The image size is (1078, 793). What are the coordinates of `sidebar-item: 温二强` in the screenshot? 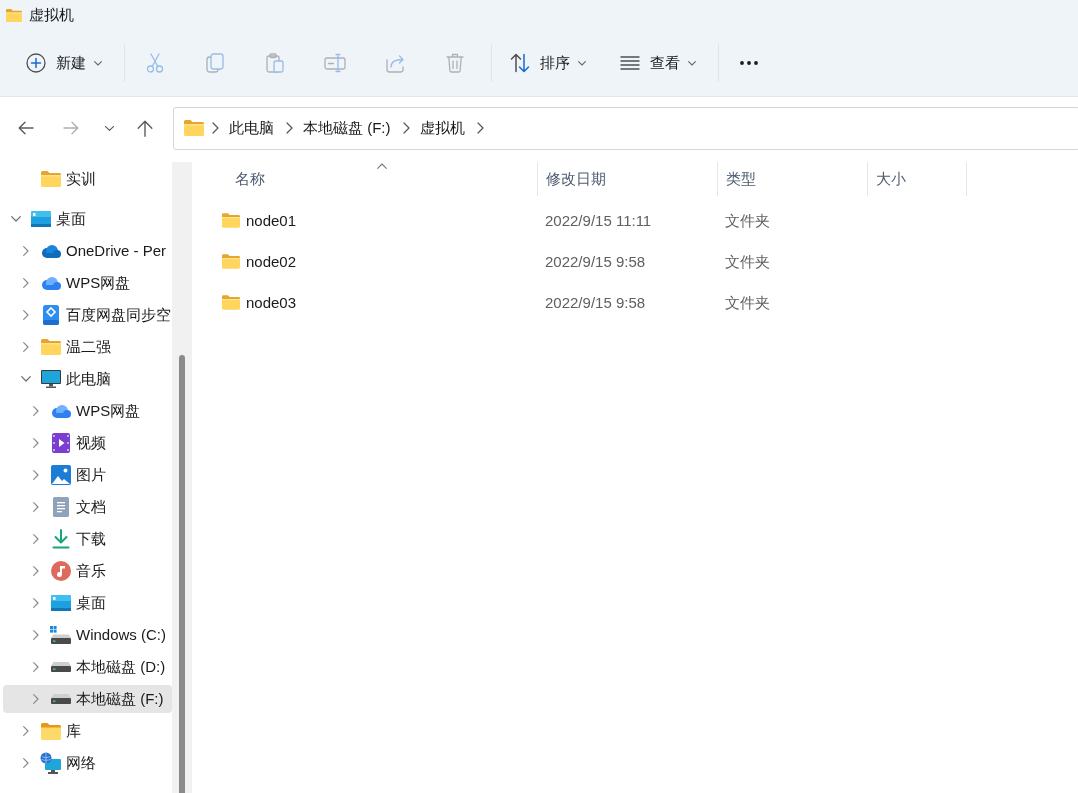 It's located at (87, 347).